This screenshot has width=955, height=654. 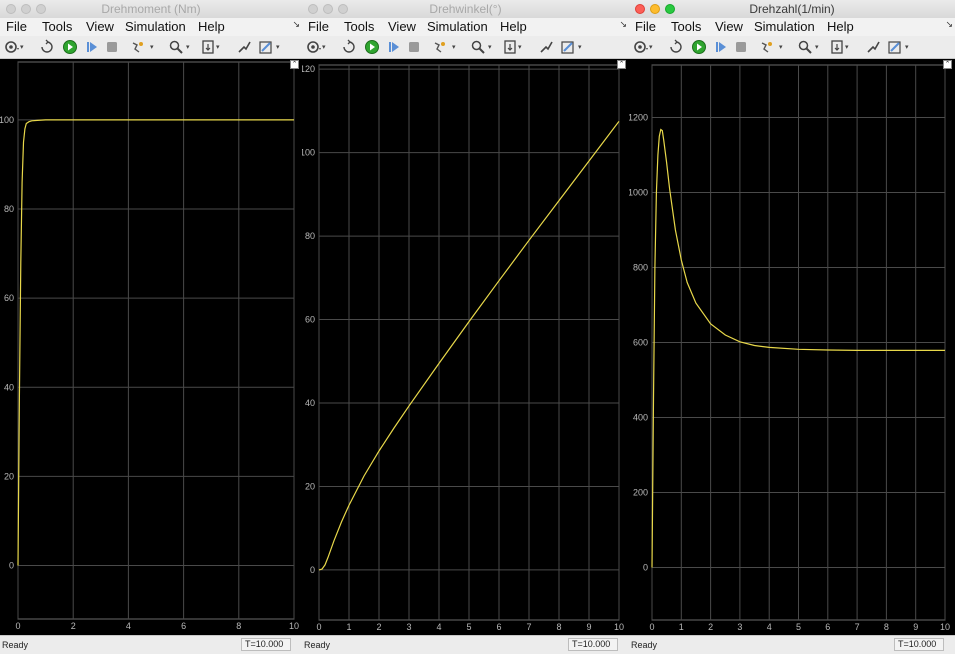 I want to click on window-title: Drehzahl(1/min), so click(x=792, y=9).